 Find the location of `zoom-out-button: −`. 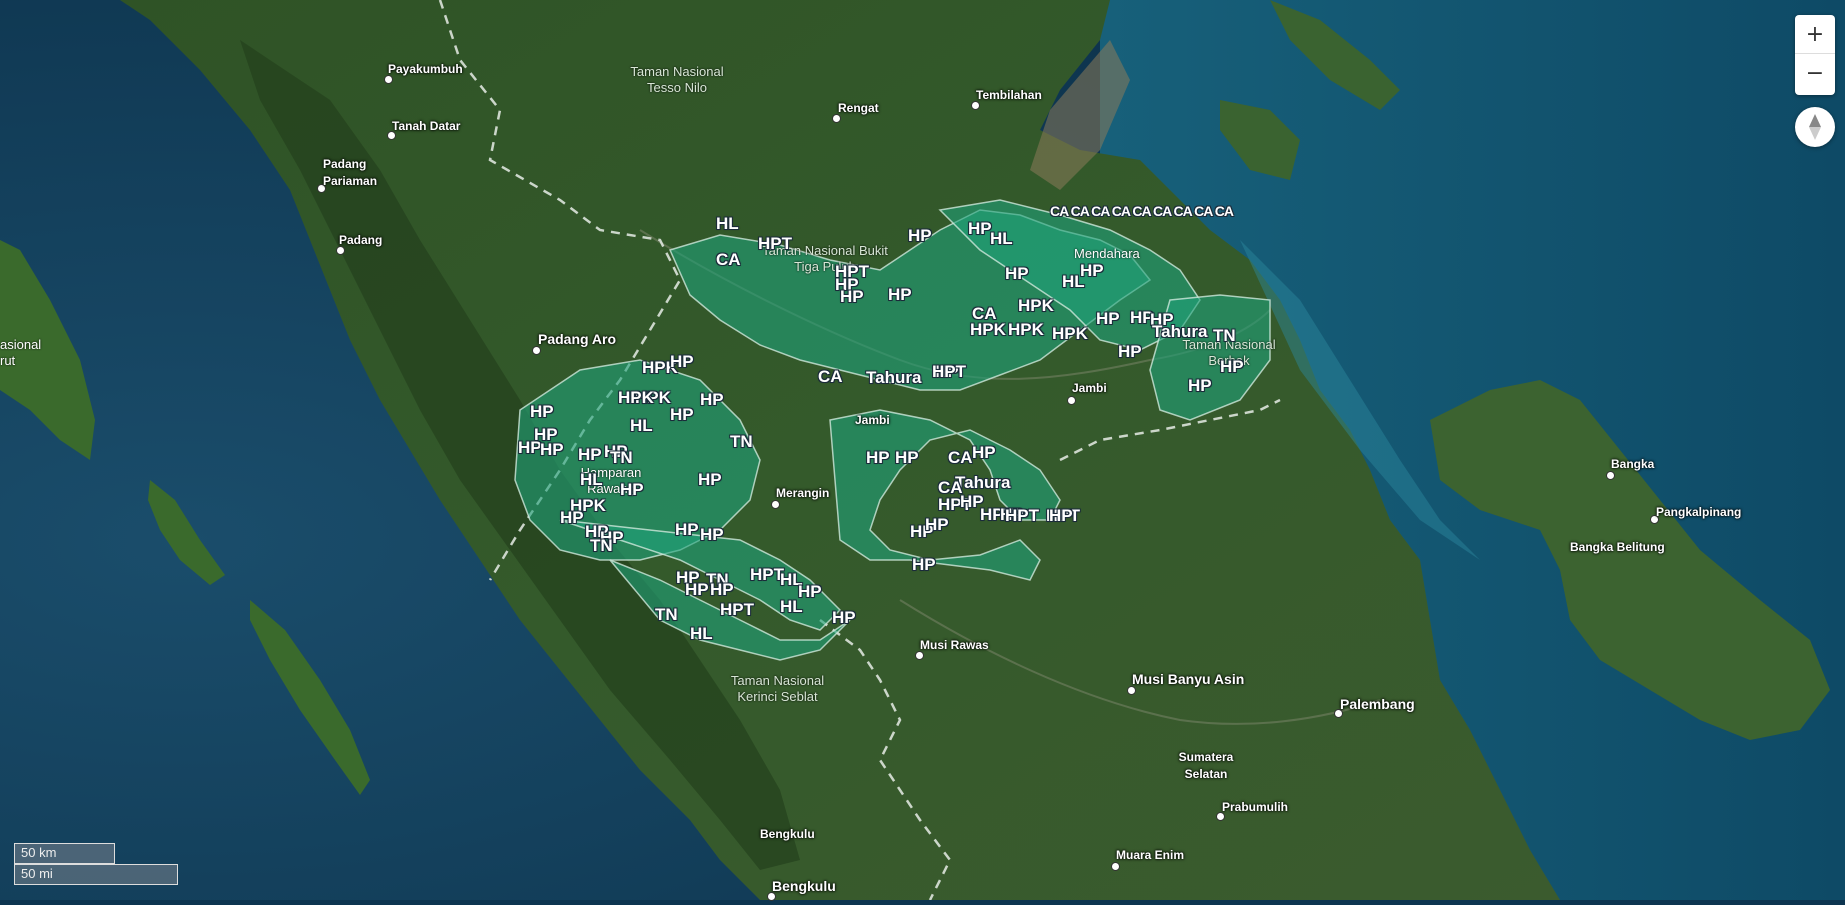

zoom-out-button: − is located at coordinates (1815, 73).